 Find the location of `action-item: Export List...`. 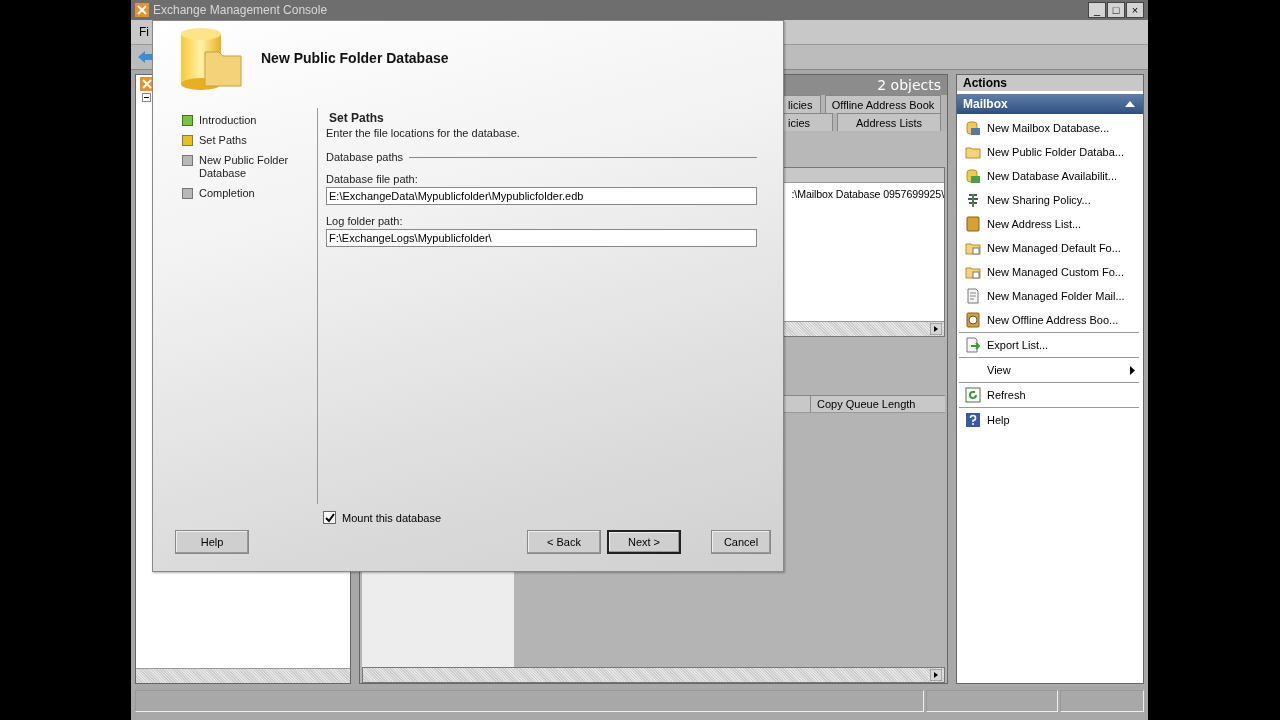

action-item: Export List... is located at coordinates (1049, 345).